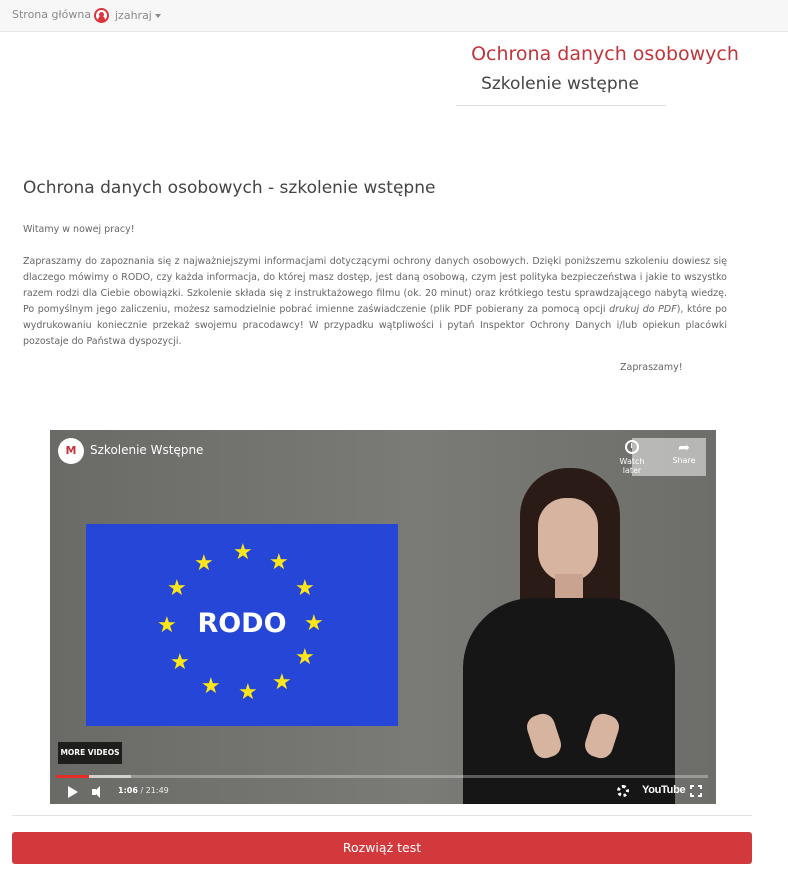  Describe the element at coordinates (643, 309) in the screenshot. I see `intro-emphasis: drukuj do PDF` at that location.